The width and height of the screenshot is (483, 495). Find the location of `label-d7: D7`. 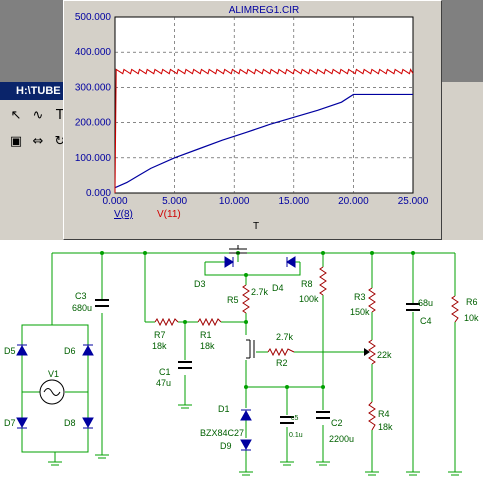

label-d7: D7 is located at coordinates (10, 423).